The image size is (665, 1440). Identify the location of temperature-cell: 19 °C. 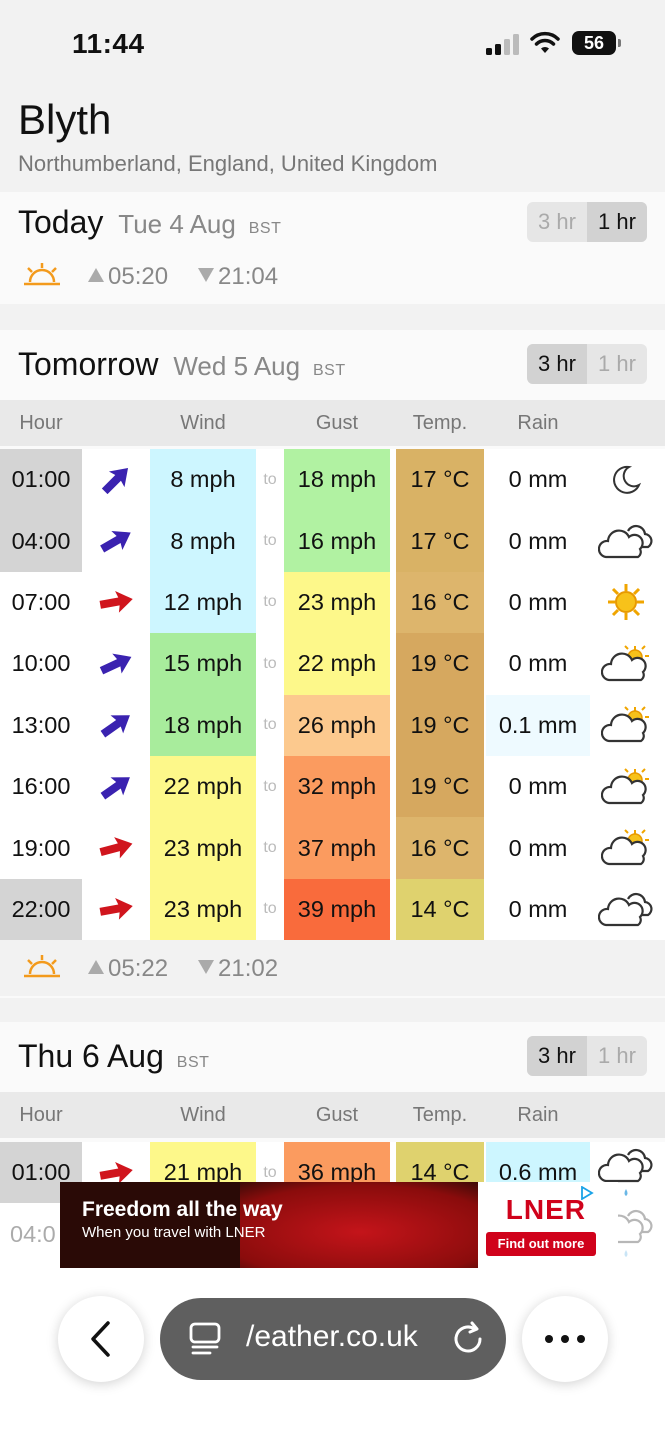
(440, 725).